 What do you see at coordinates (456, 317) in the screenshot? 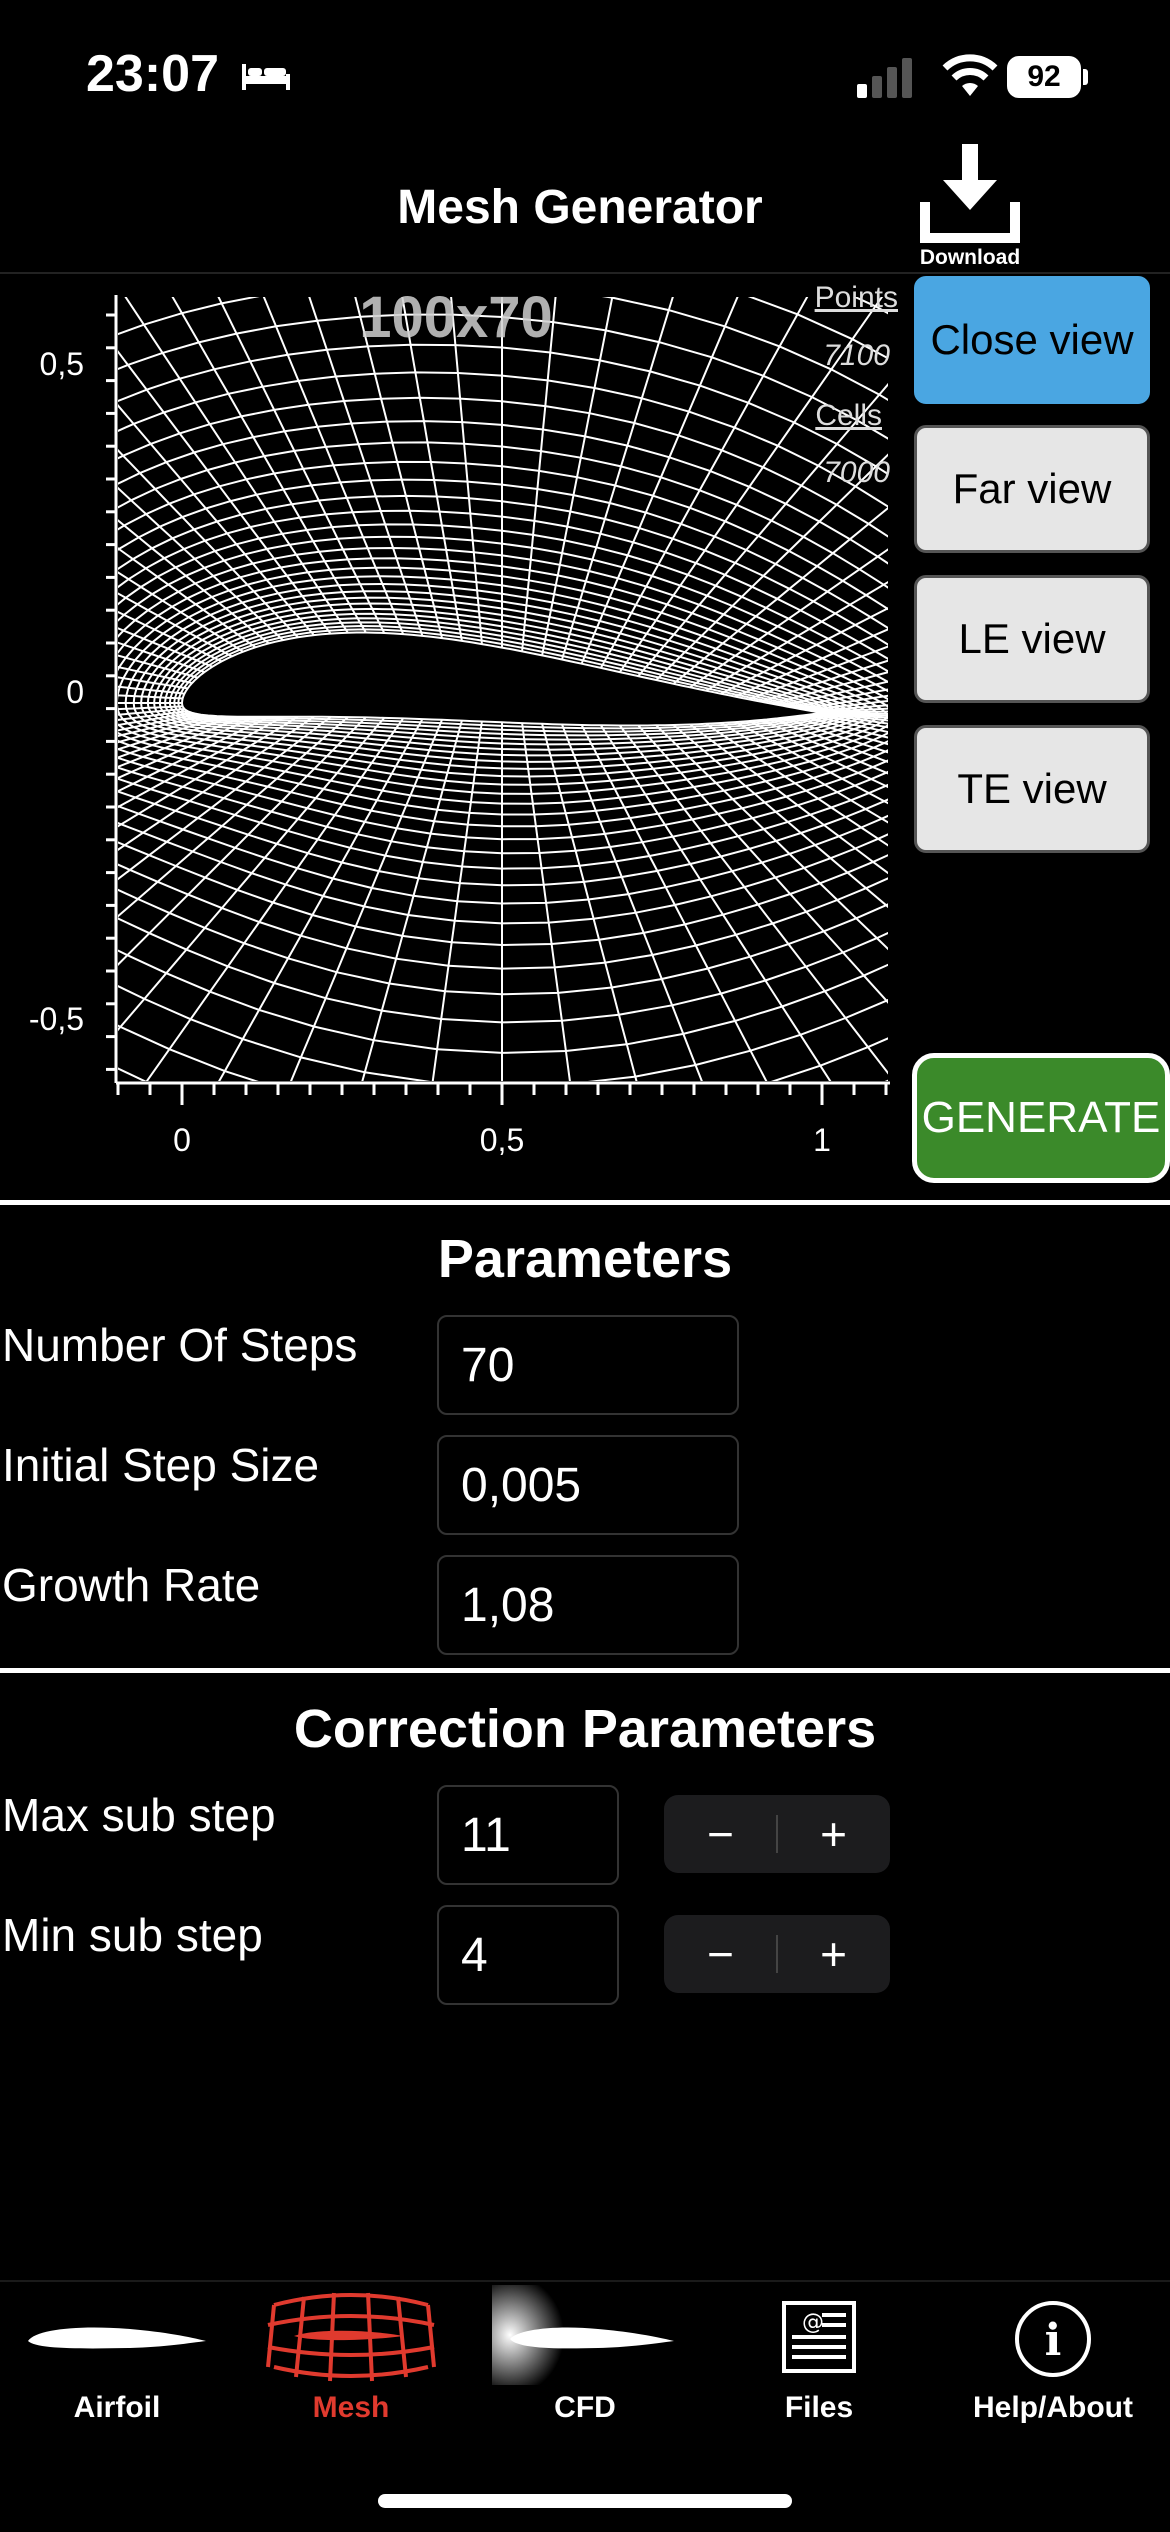
I see `mesh-size-label: 100x70` at bounding box center [456, 317].